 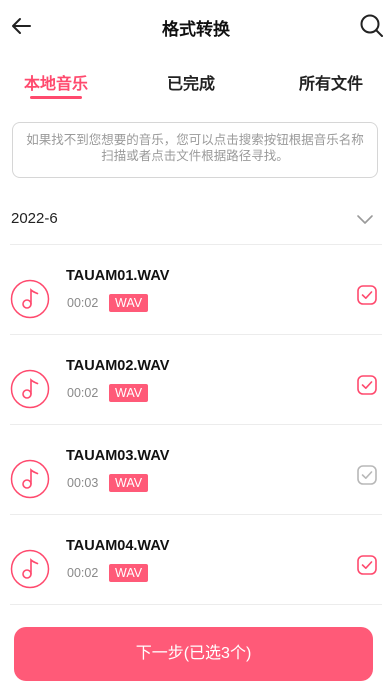 What do you see at coordinates (191, 82) in the screenshot?
I see `tab-completed: 已完成` at bounding box center [191, 82].